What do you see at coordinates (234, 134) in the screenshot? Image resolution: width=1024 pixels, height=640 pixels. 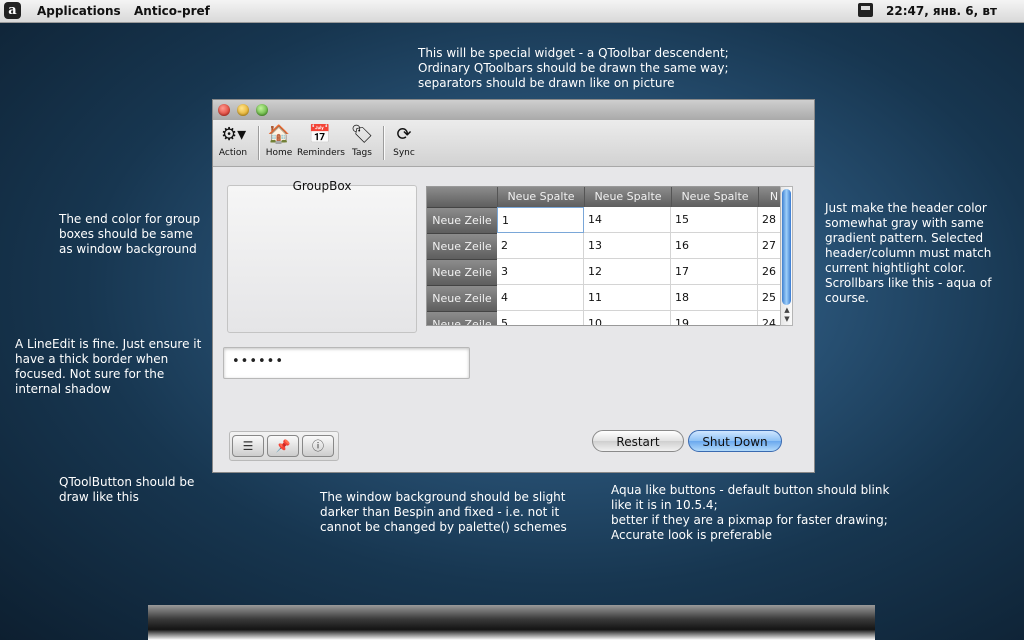 I see `gear-icon: ⚙▾` at bounding box center [234, 134].